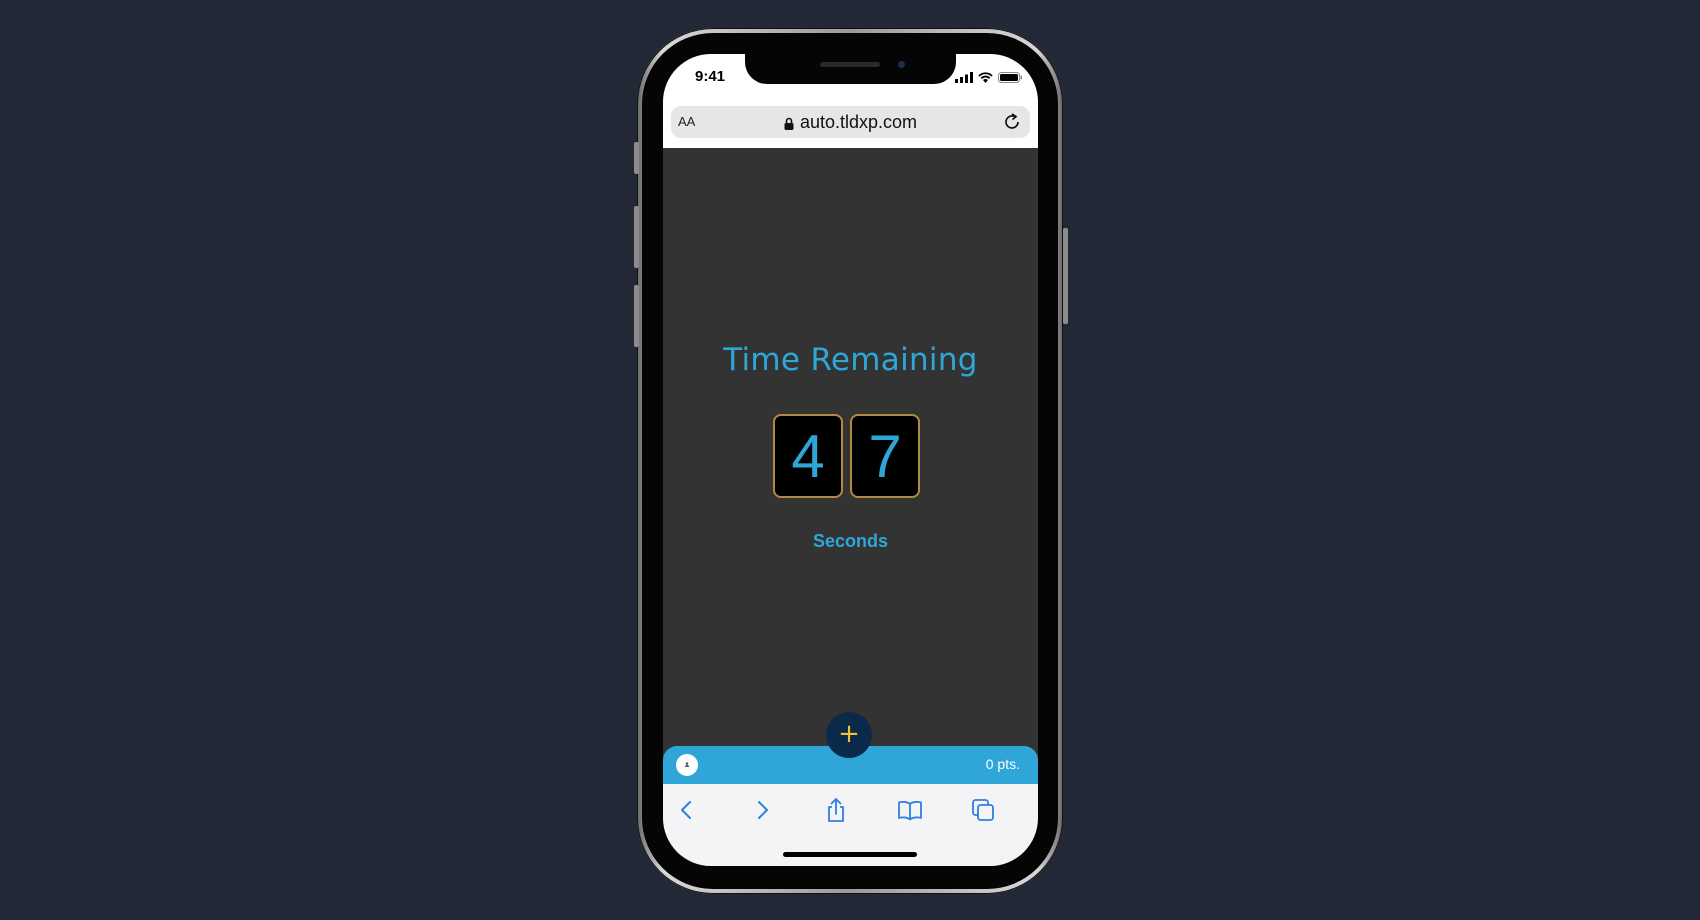 The width and height of the screenshot is (1700, 920). I want to click on back-icon, so click(687, 810).